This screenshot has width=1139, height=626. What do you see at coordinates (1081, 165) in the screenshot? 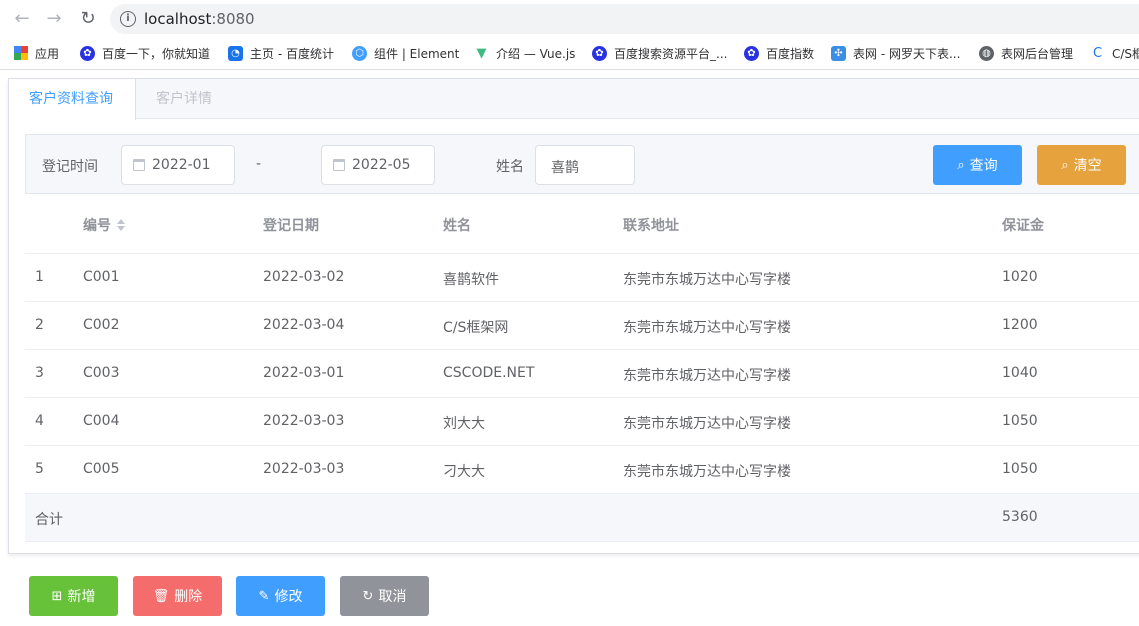
I see `clear-button: ⌕ 清空` at bounding box center [1081, 165].